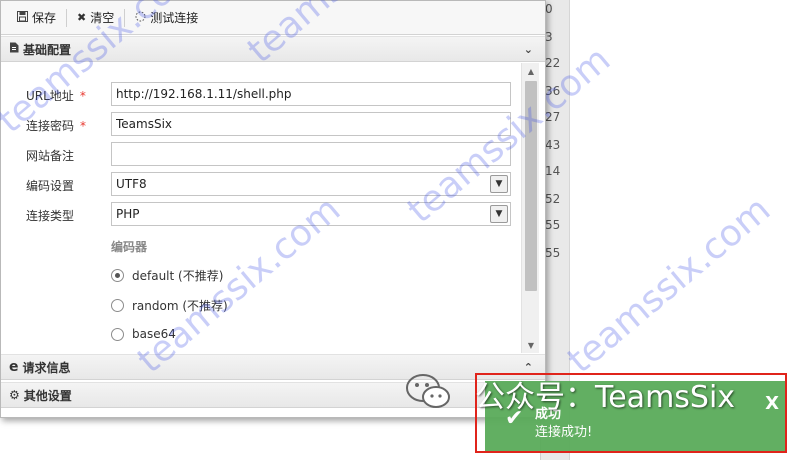 This screenshot has width=791, height=460. Describe the element at coordinates (273, 395) in the screenshot. I see `section-other-settings-header: ⚙ 其他设置` at that location.